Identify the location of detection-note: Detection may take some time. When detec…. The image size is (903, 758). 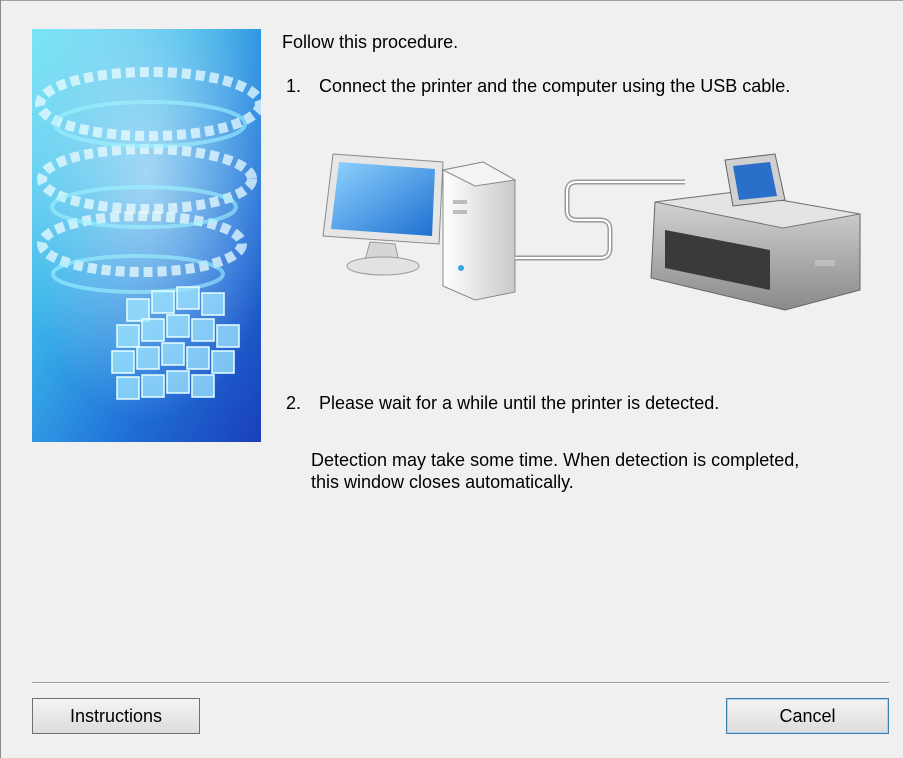
(591, 471).